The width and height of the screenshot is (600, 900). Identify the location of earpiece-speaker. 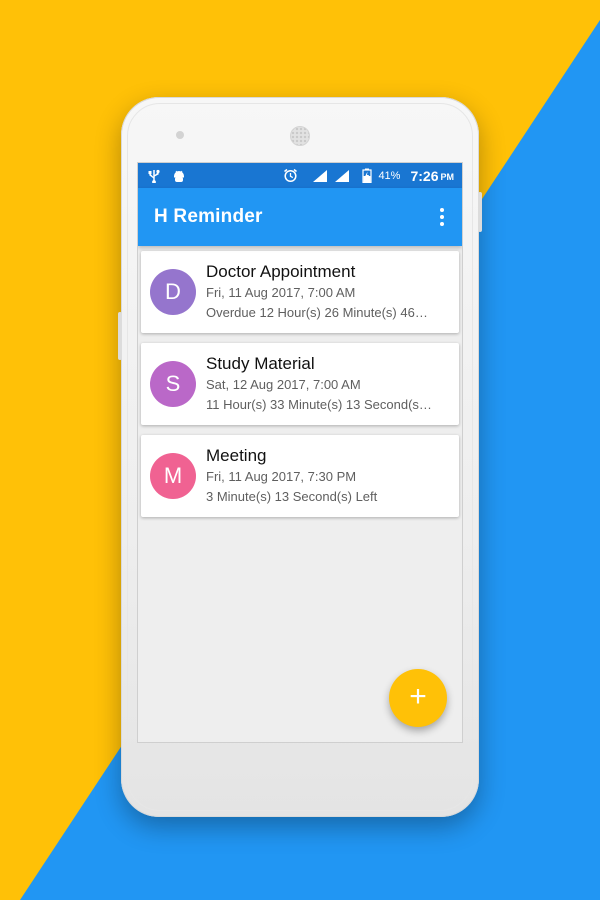
(300, 136).